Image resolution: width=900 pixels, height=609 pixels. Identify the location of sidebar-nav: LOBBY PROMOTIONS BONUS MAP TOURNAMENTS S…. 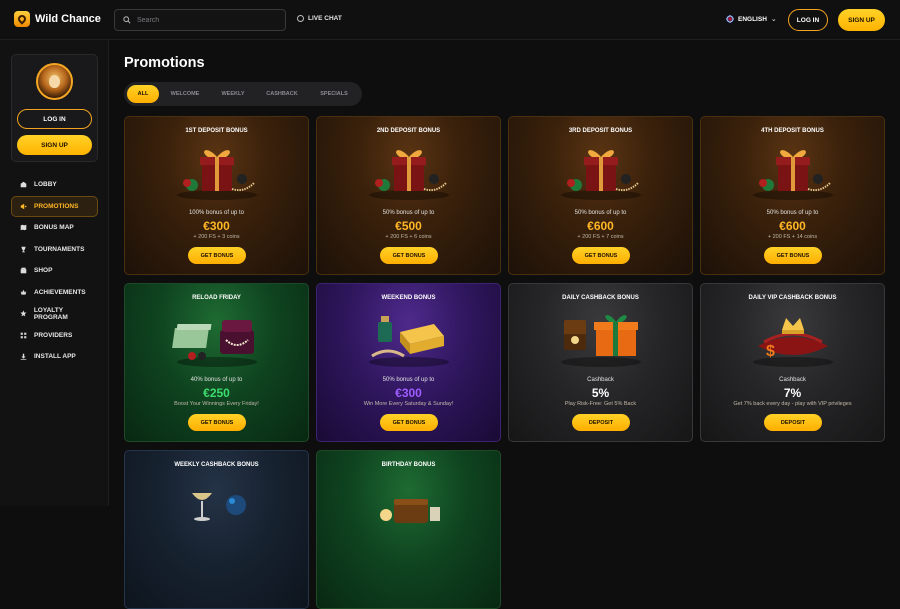
(54, 271).